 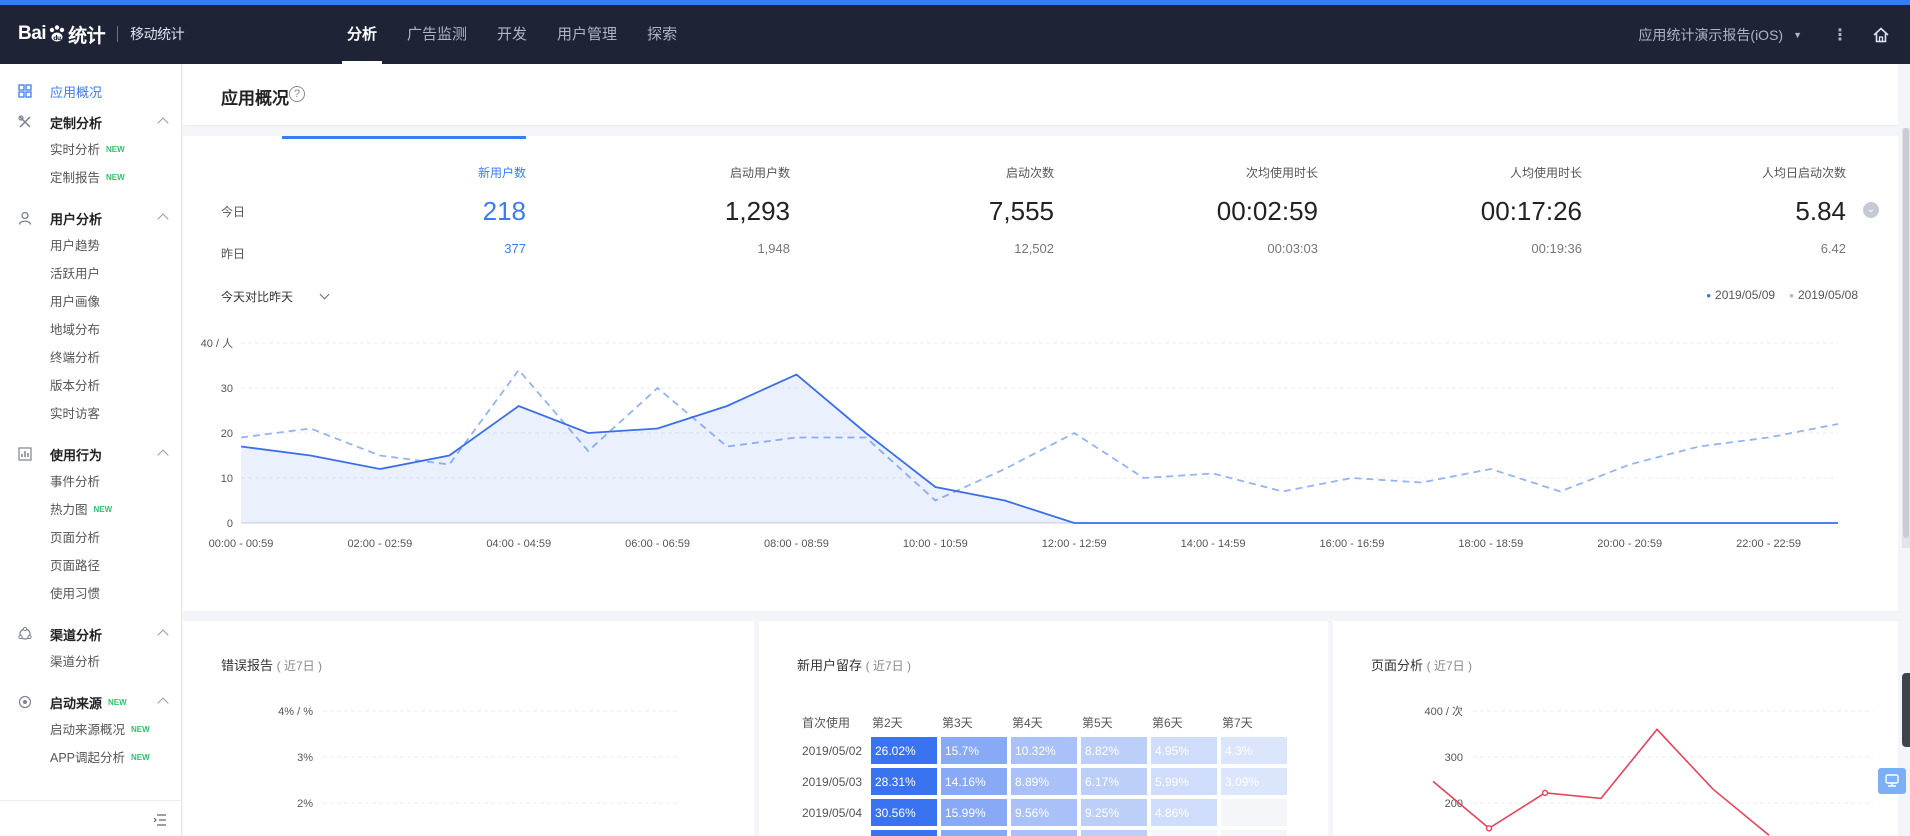 What do you see at coordinates (90, 150) in the screenshot?
I see `sidebar-item-realtime: 实时分析 NEW` at bounding box center [90, 150].